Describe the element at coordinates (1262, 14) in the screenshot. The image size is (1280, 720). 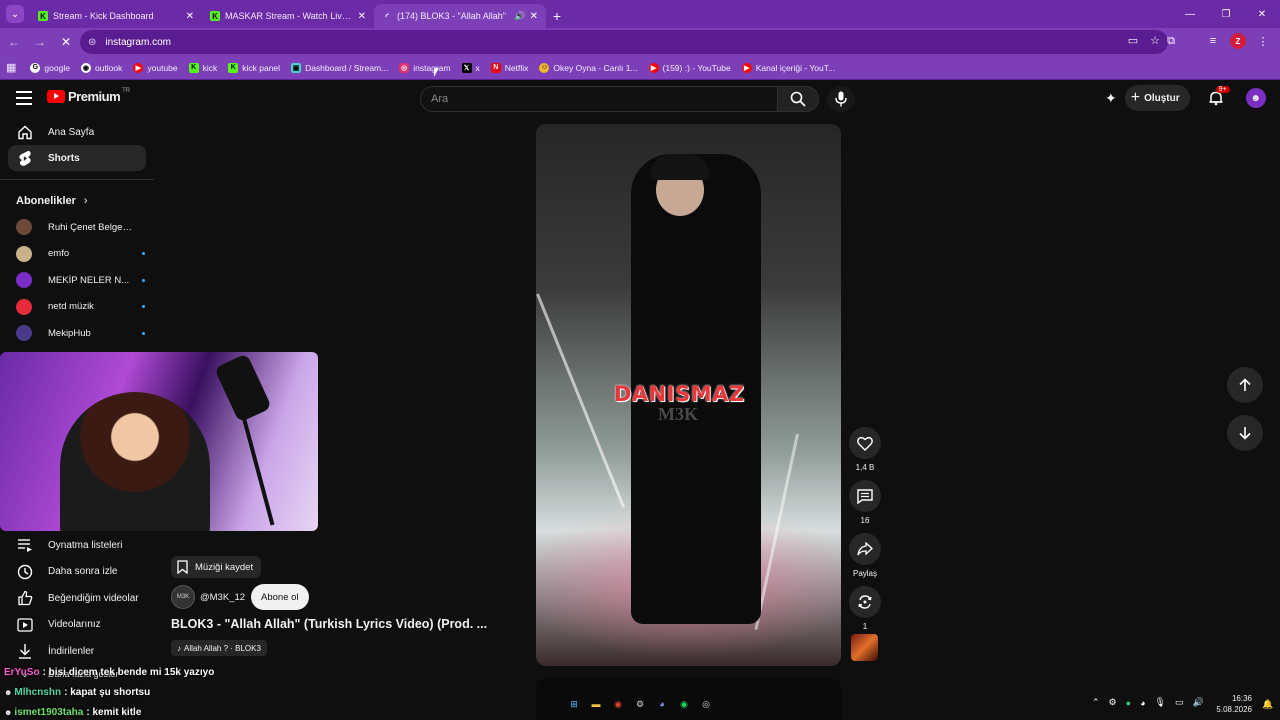
I see `close-window-icon: ✕` at that location.